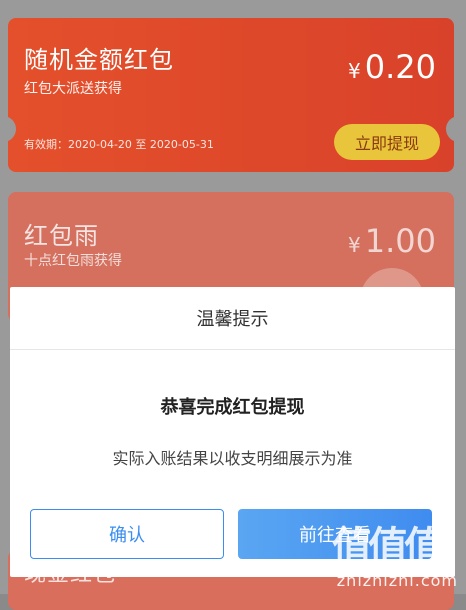 This screenshot has height=610, width=466. What do you see at coordinates (232, 407) in the screenshot?
I see `dialog-headline: 恭喜完成红包提现` at bounding box center [232, 407].